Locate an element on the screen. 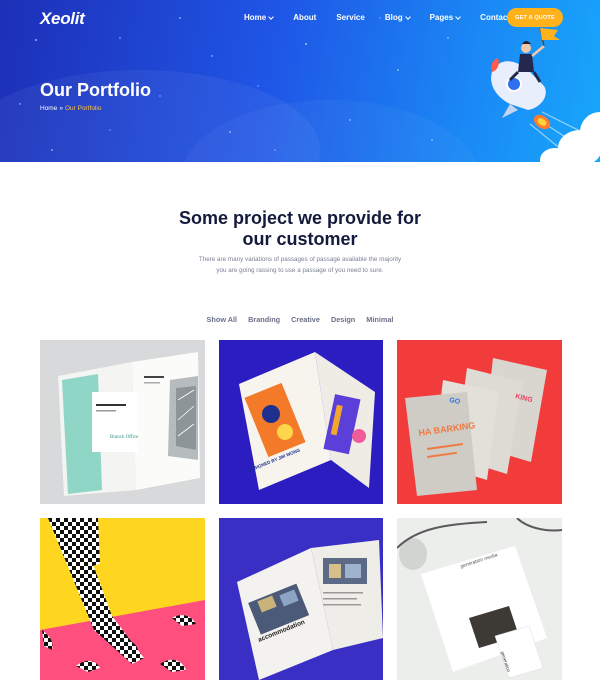  nav-item-home: Home is located at coordinates (259, 17).